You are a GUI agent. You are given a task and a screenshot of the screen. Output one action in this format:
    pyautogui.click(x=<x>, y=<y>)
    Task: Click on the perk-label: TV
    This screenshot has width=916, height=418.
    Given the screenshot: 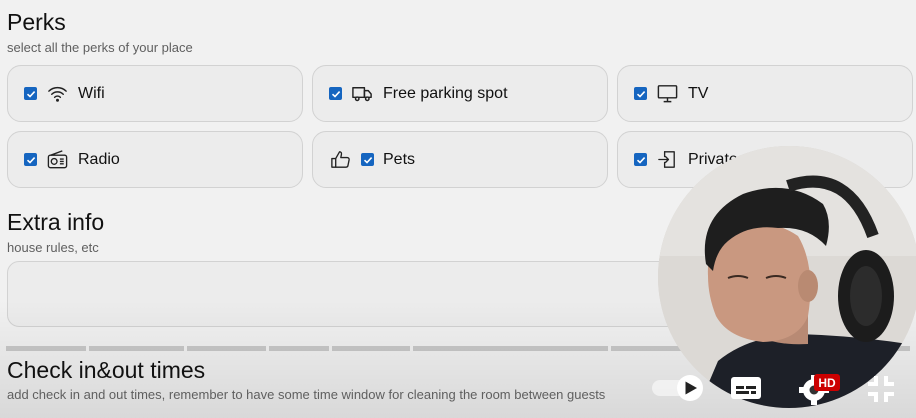 What is the action you would take?
    pyautogui.click(x=698, y=93)
    